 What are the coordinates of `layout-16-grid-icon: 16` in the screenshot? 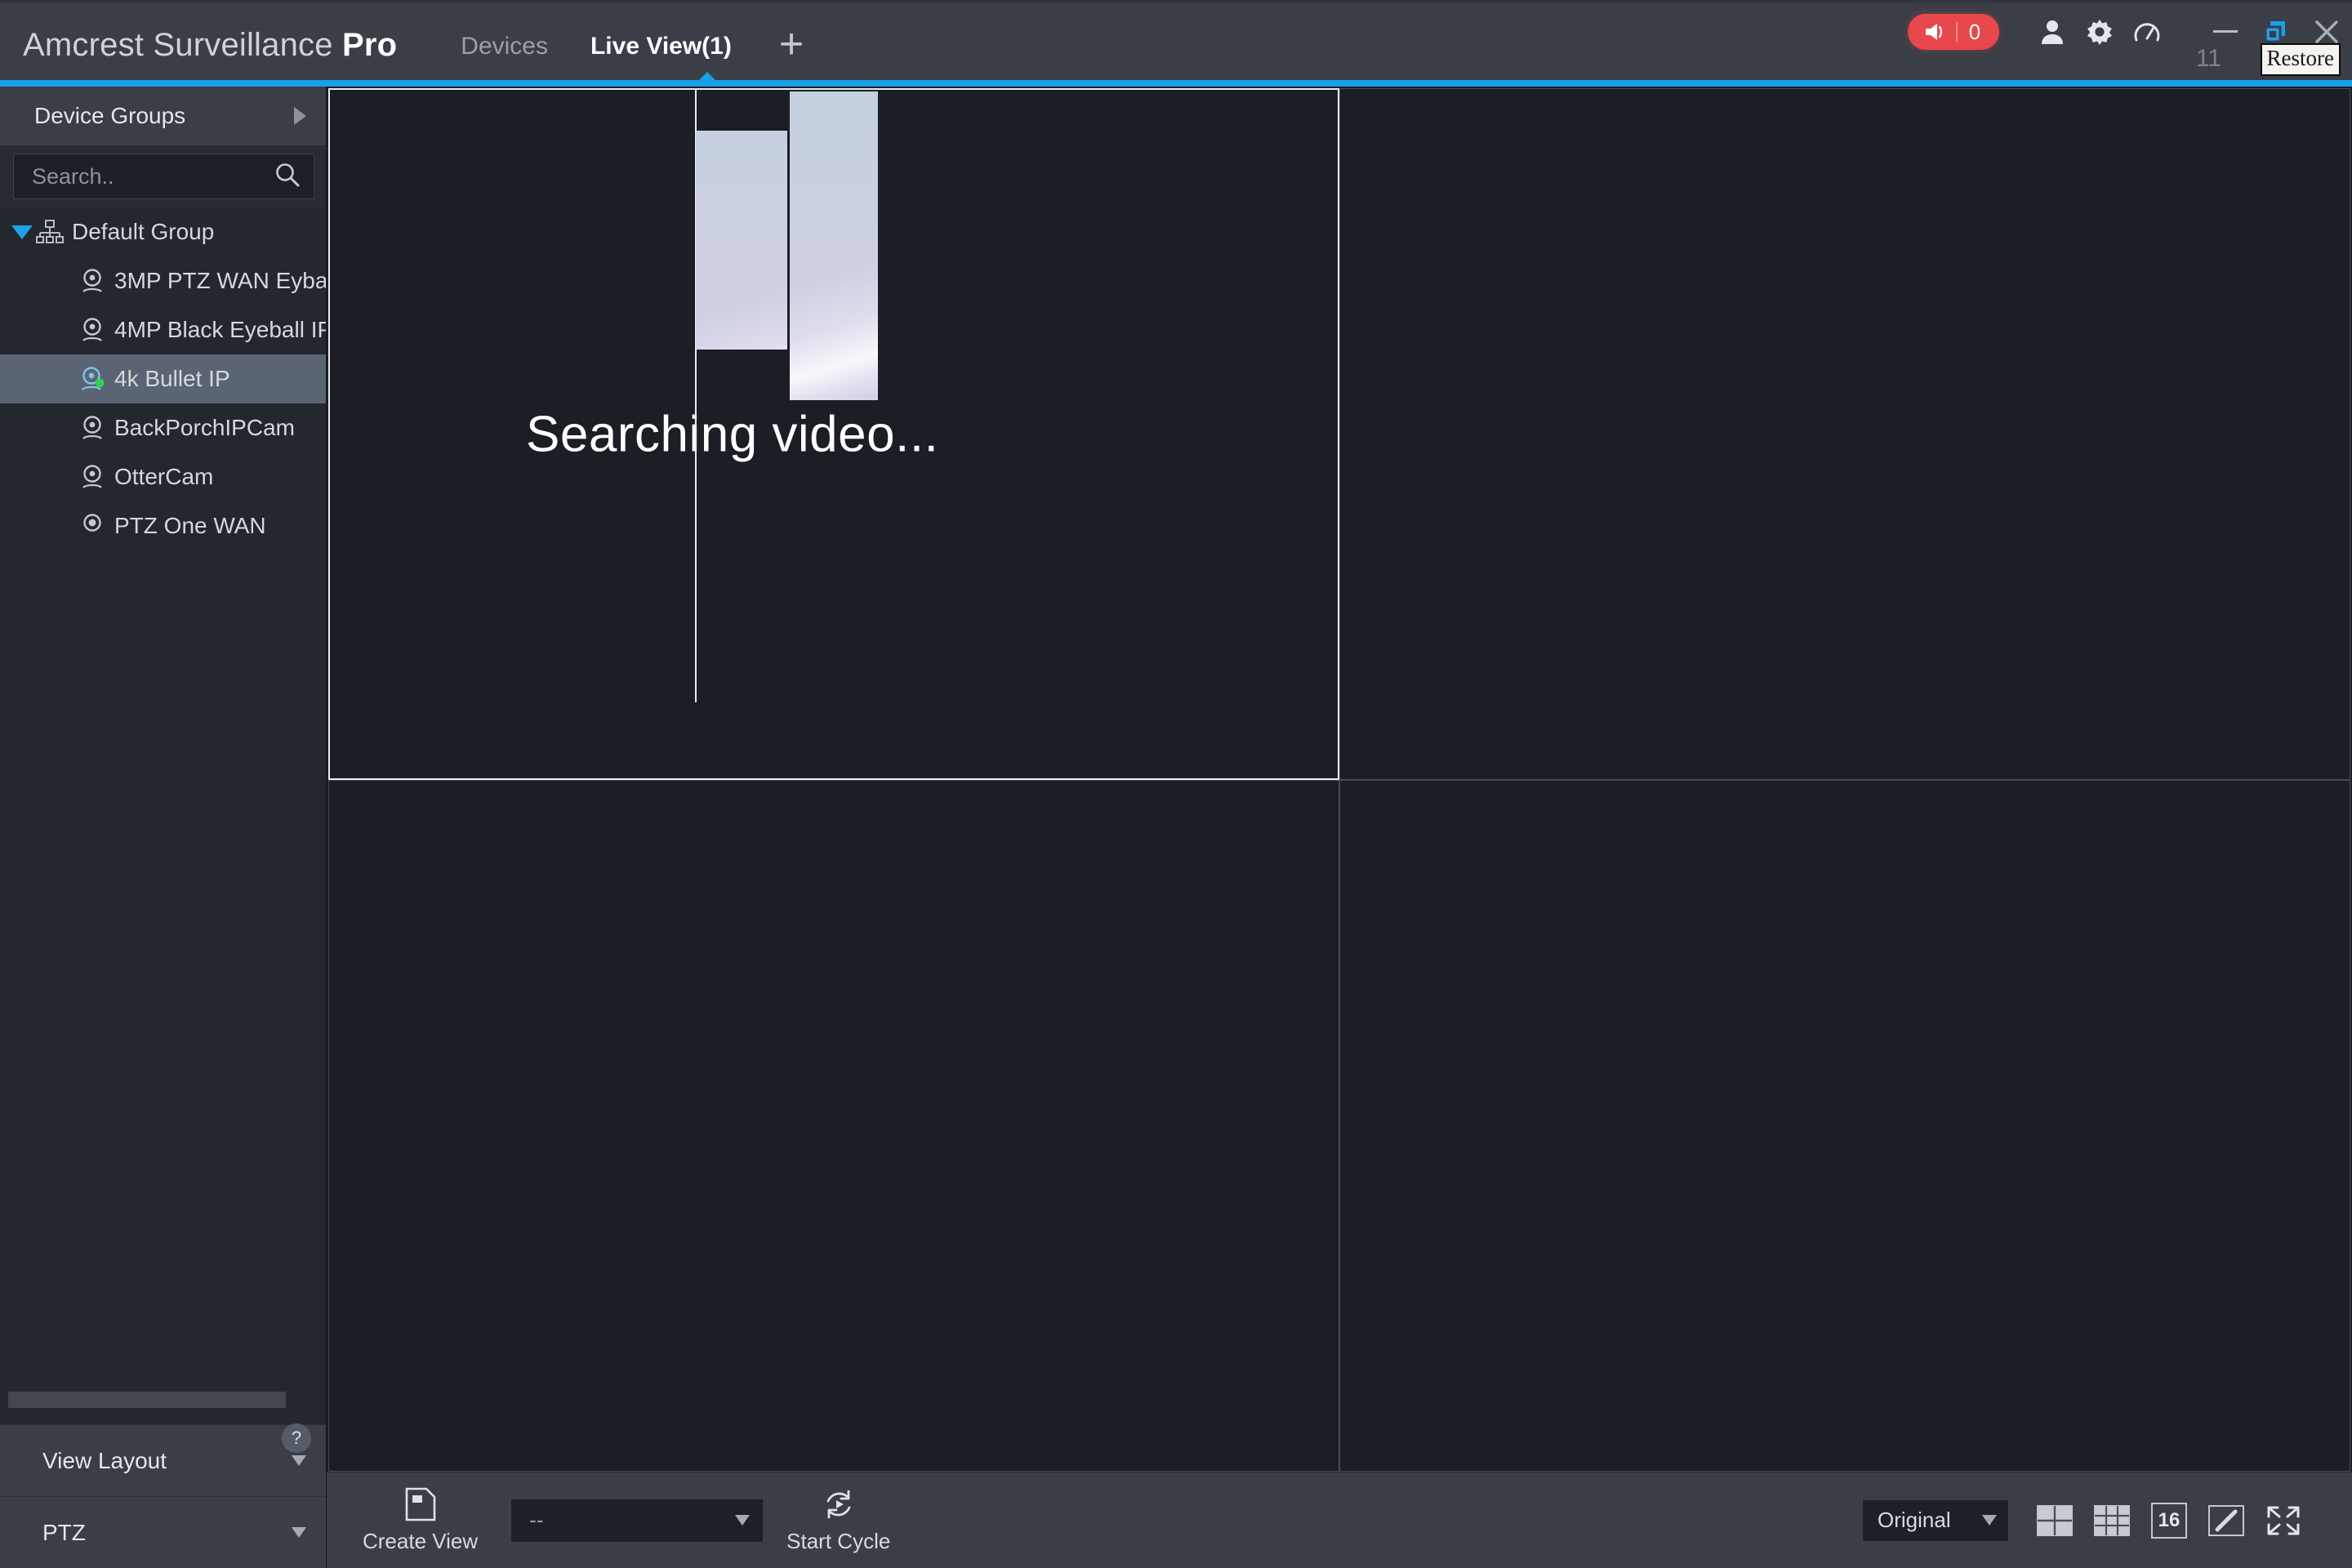 It's located at (2169, 1520).